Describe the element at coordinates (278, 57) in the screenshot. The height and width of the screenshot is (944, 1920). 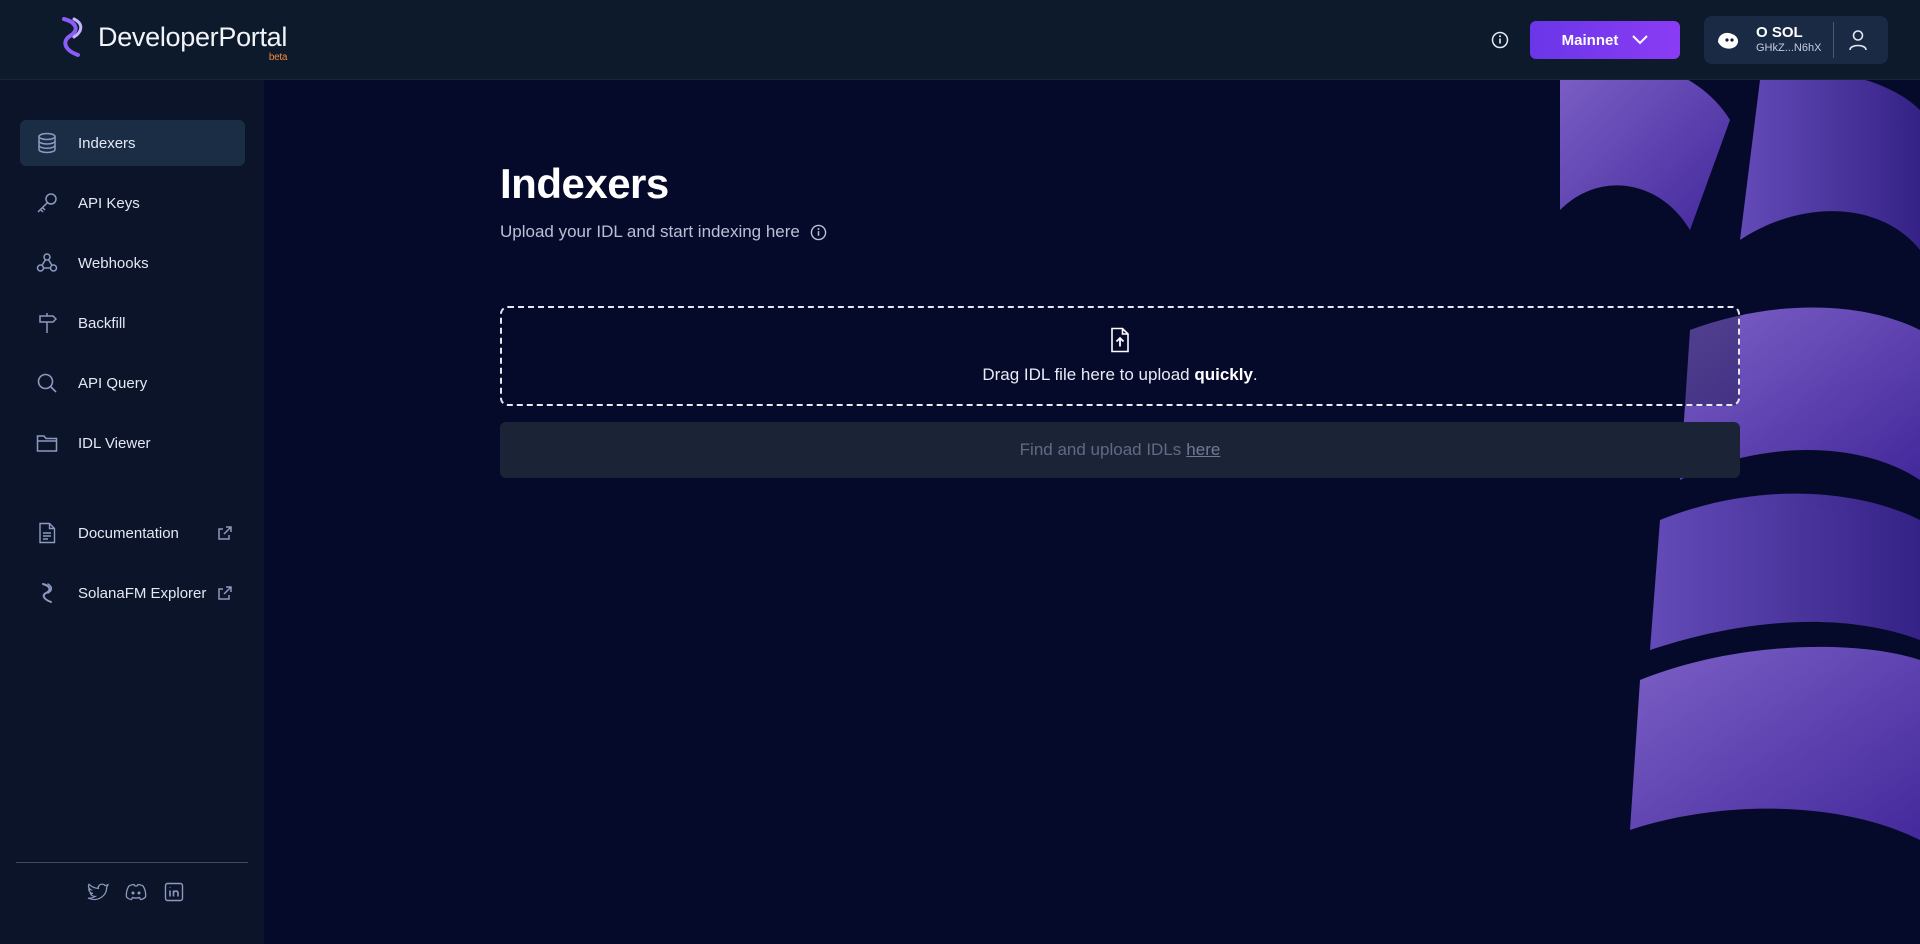
I see `beta-badge: beta` at that location.